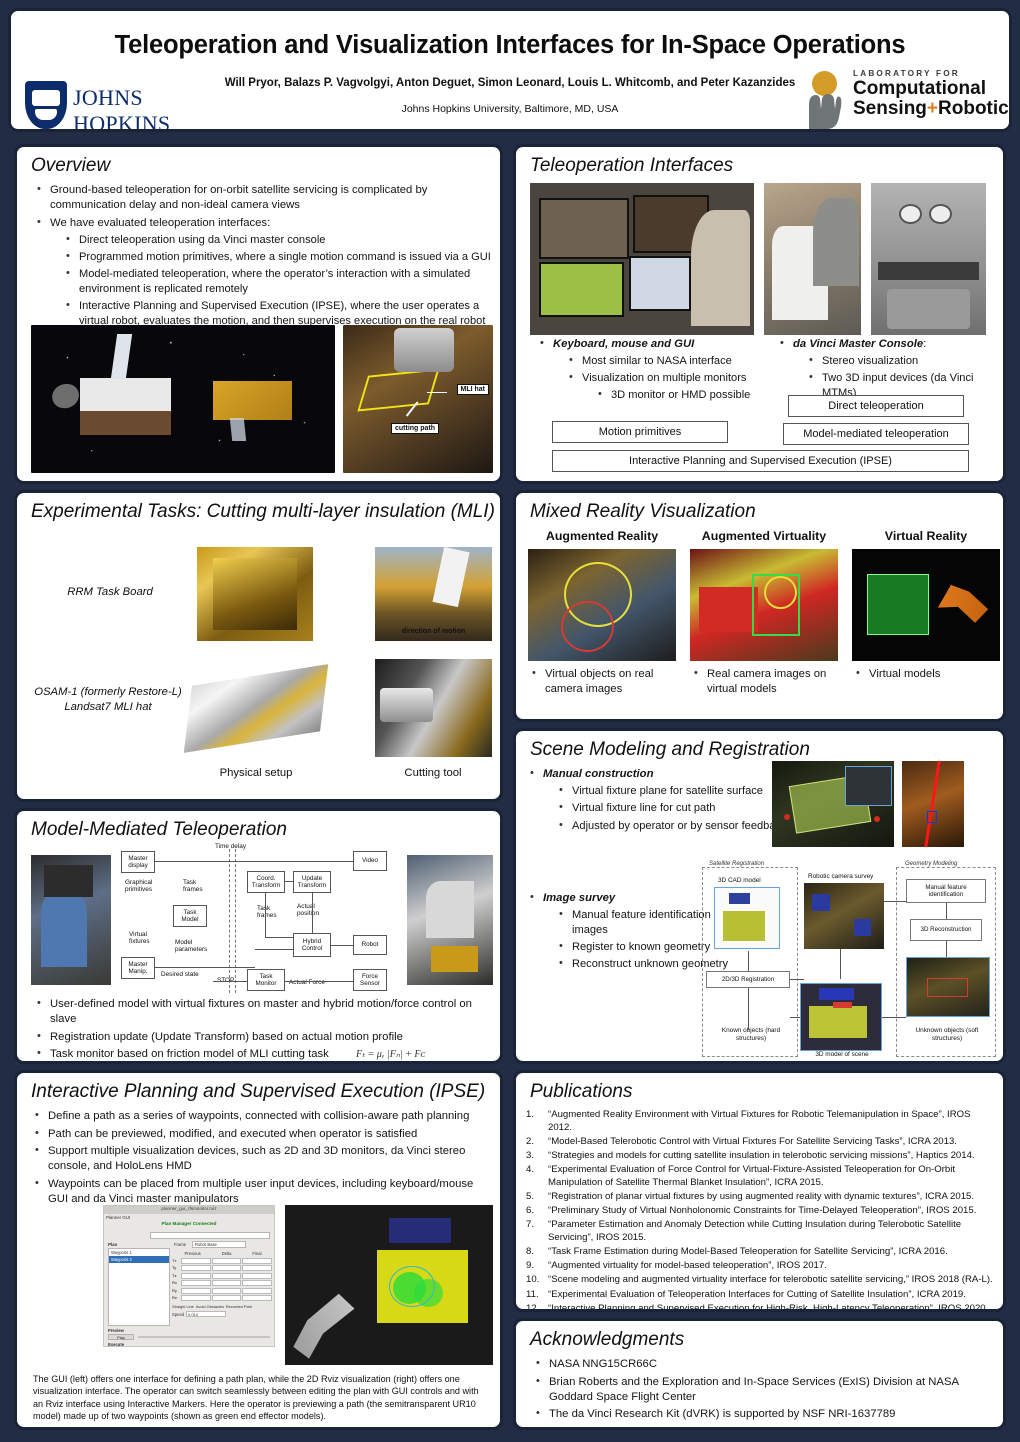  What do you see at coordinates (231, 846) in the screenshot?
I see `time-delay-label: Time delay` at bounding box center [231, 846].